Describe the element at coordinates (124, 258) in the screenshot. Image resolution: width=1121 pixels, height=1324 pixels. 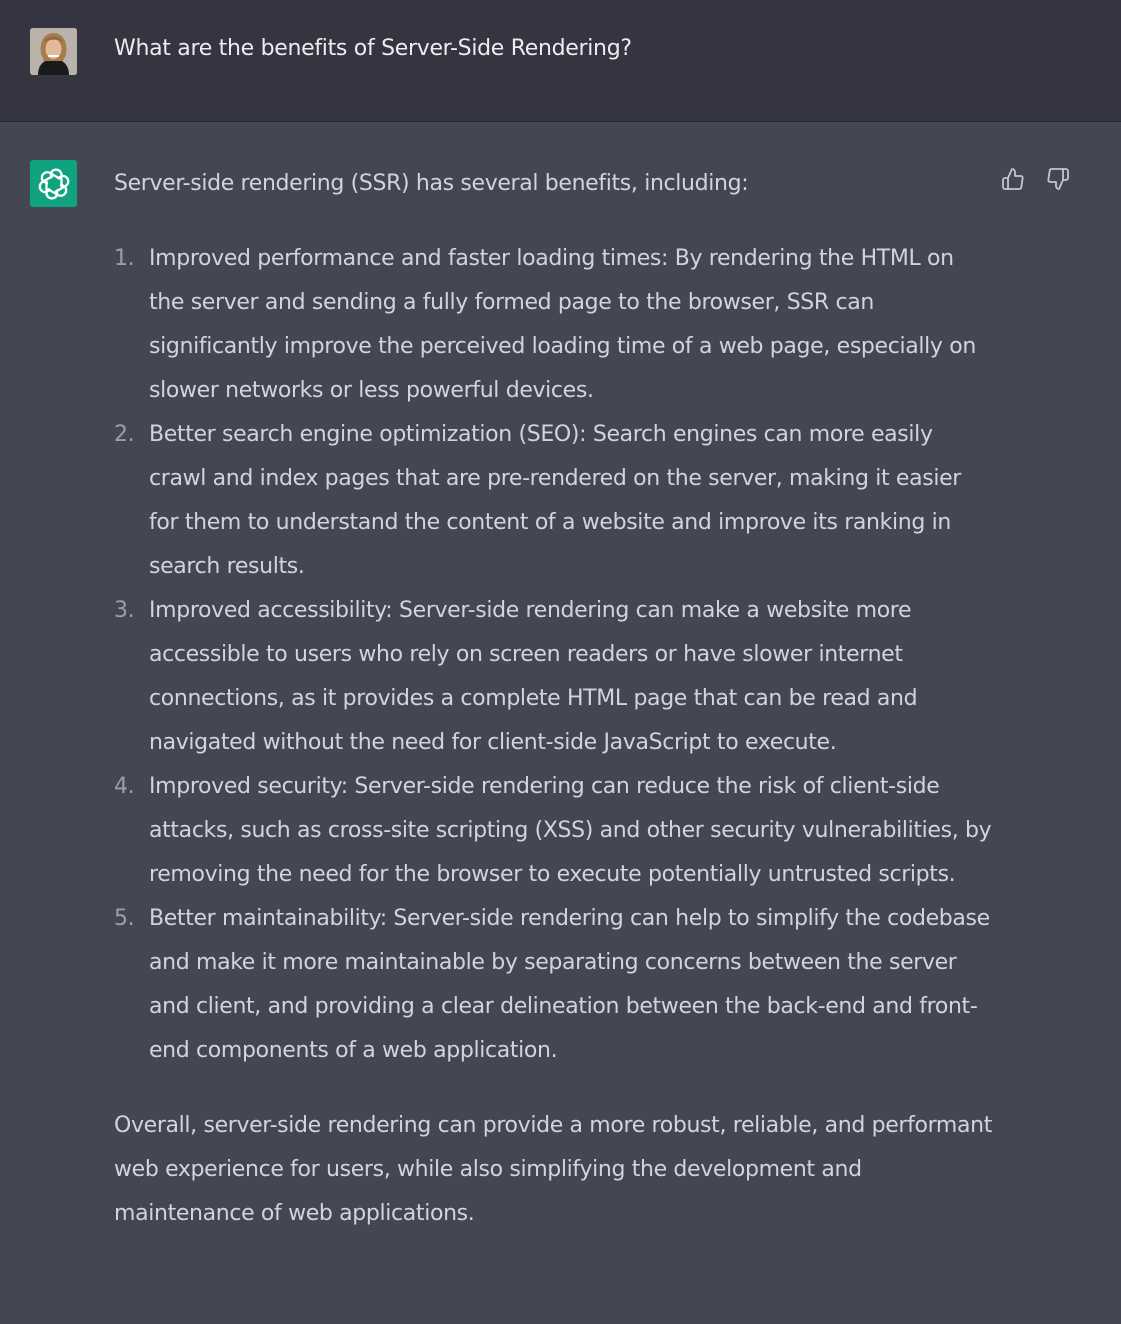
I see `list-item-number: 1.` at that location.